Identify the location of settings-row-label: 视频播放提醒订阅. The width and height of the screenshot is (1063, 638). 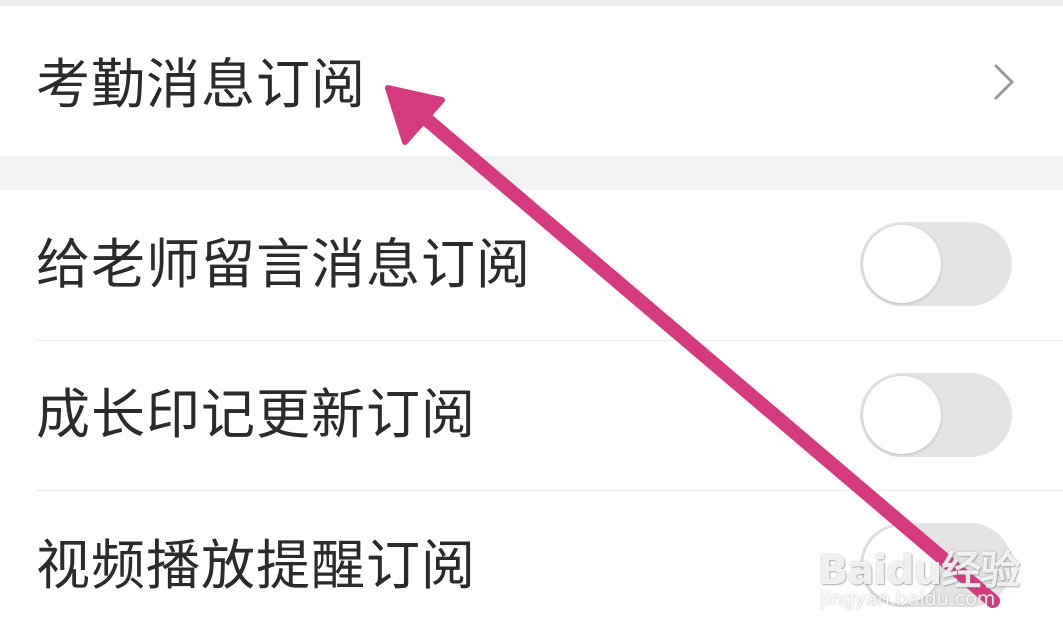
(256, 565).